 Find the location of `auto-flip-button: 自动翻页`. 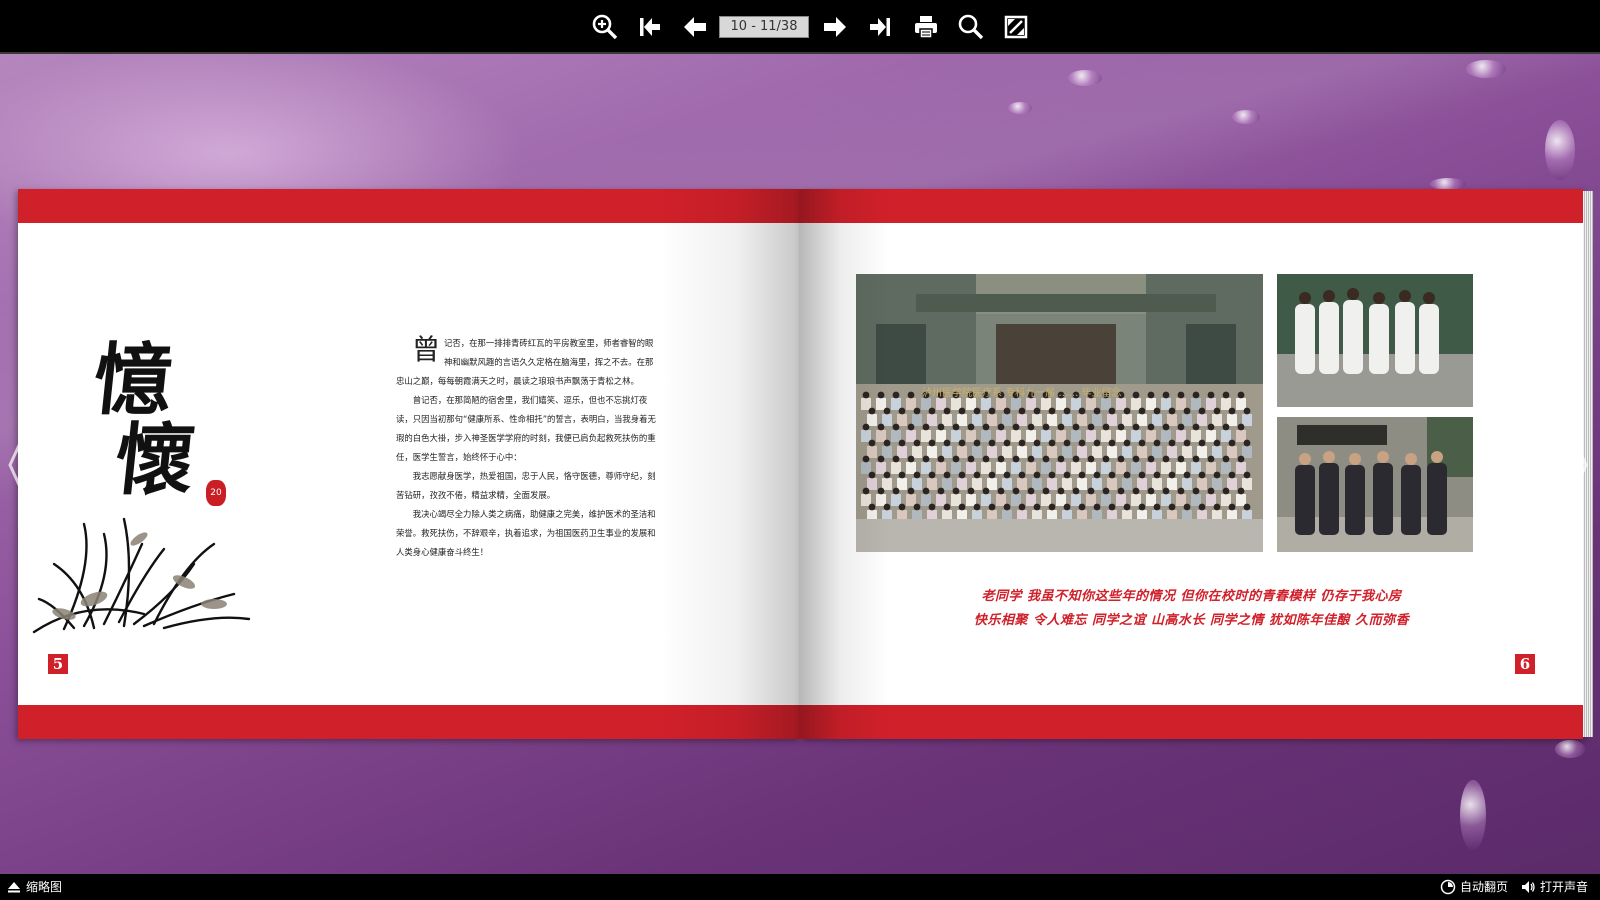

auto-flip-button: 自动翻页 is located at coordinates (1474, 887).